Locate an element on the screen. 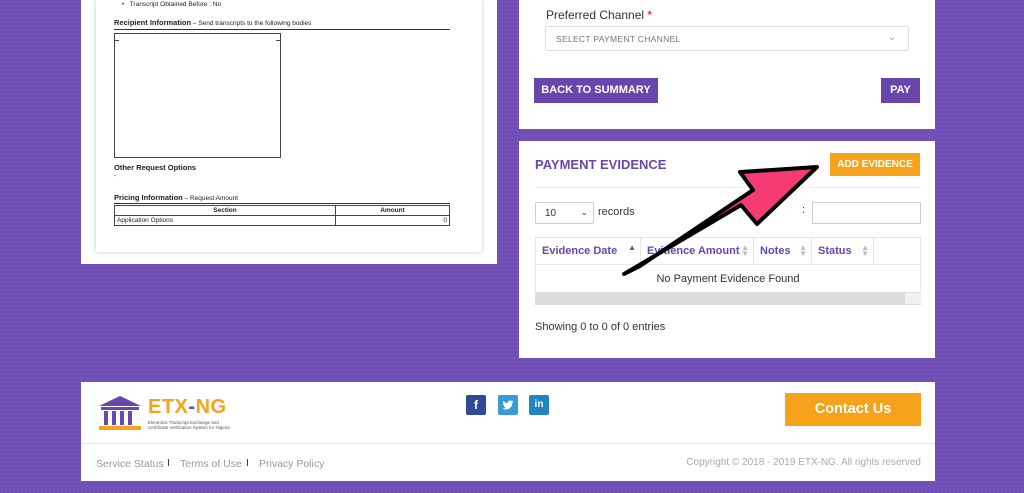 Image resolution: width=1024 pixels, height=493 pixels. institution-building-icon is located at coordinates (120, 413).